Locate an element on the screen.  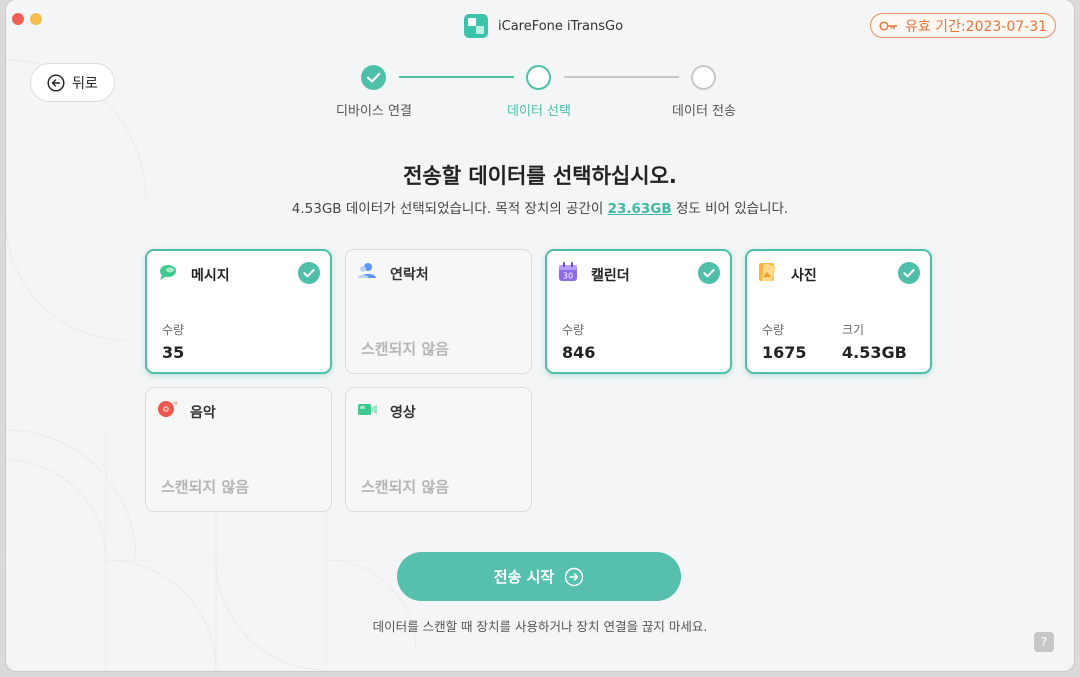
start-transfer-button: 전송 시작 is located at coordinates (539, 576).